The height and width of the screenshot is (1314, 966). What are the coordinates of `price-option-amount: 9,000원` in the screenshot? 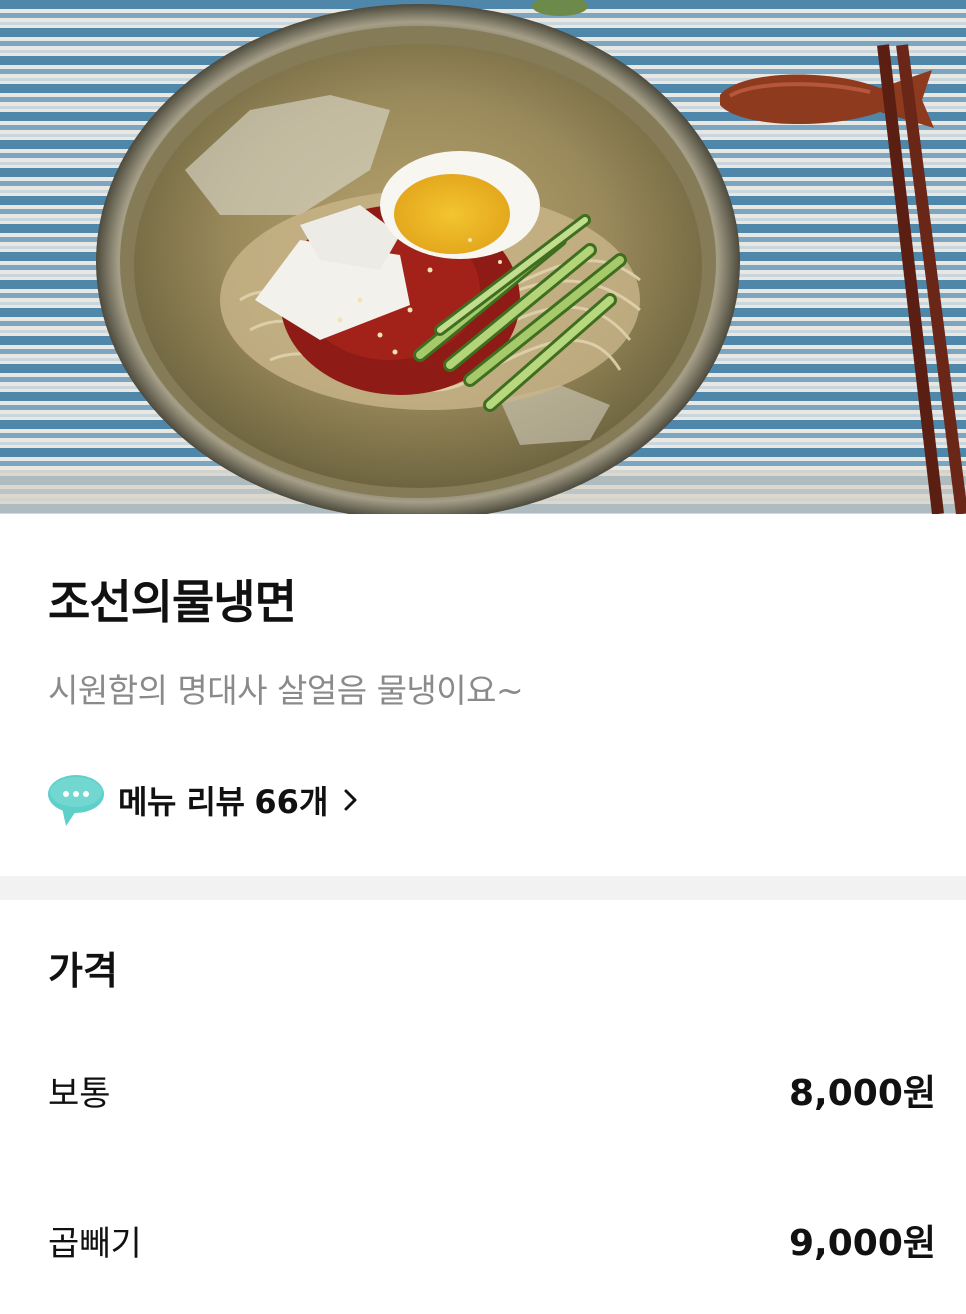 It's located at (862, 1243).